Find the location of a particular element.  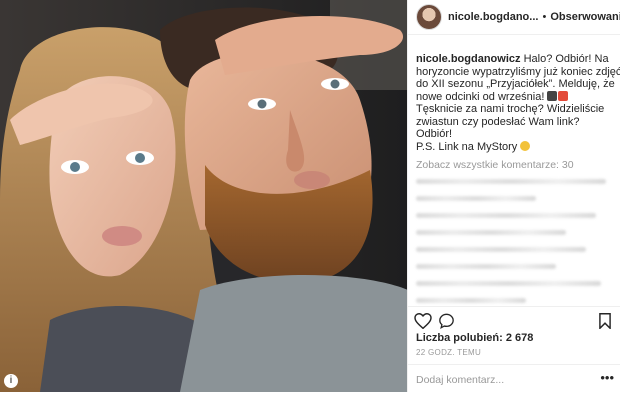

action-bar is located at coordinates (514, 319).